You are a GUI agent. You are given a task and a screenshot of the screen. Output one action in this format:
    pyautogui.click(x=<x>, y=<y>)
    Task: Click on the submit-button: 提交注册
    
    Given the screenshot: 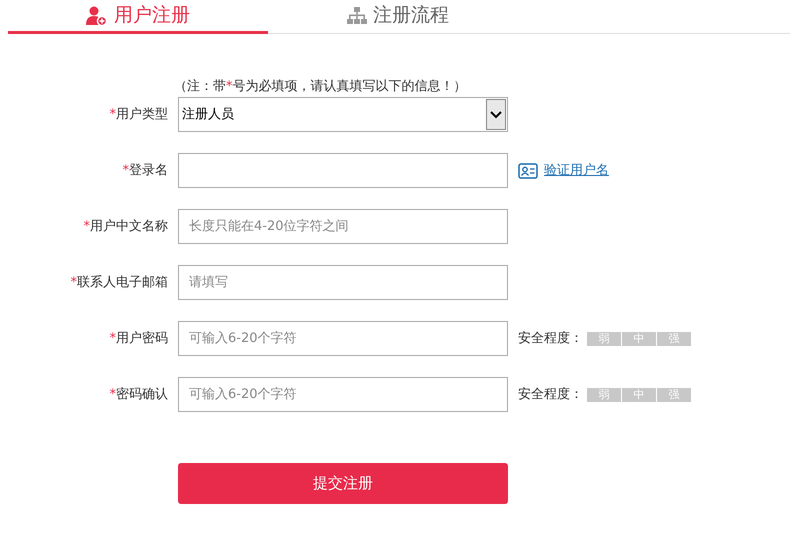 What is the action you would take?
    pyautogui.click(x=343, y=483)
    